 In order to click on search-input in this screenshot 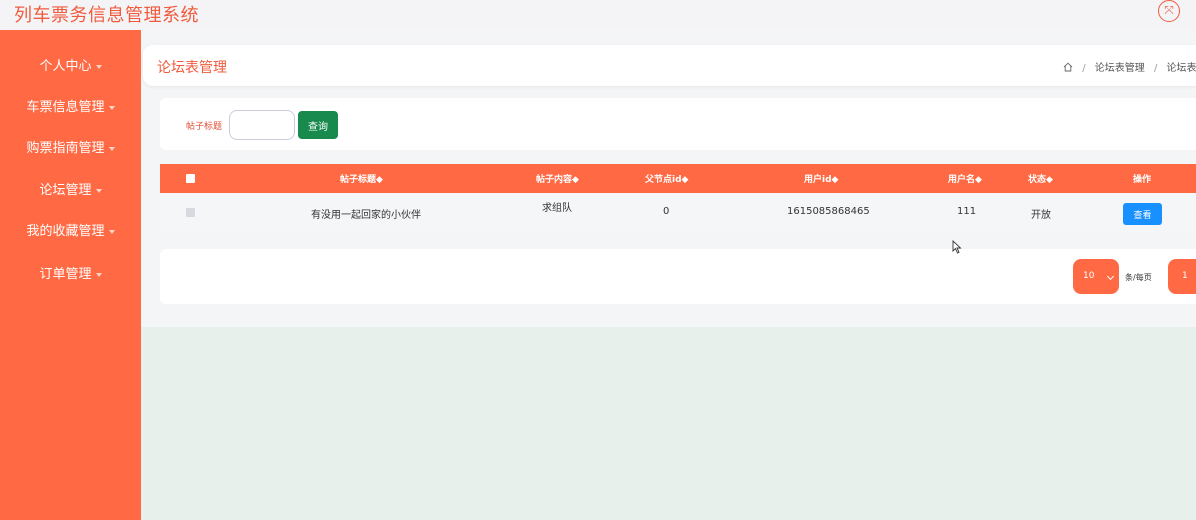, I will do `click(262, 125)`.